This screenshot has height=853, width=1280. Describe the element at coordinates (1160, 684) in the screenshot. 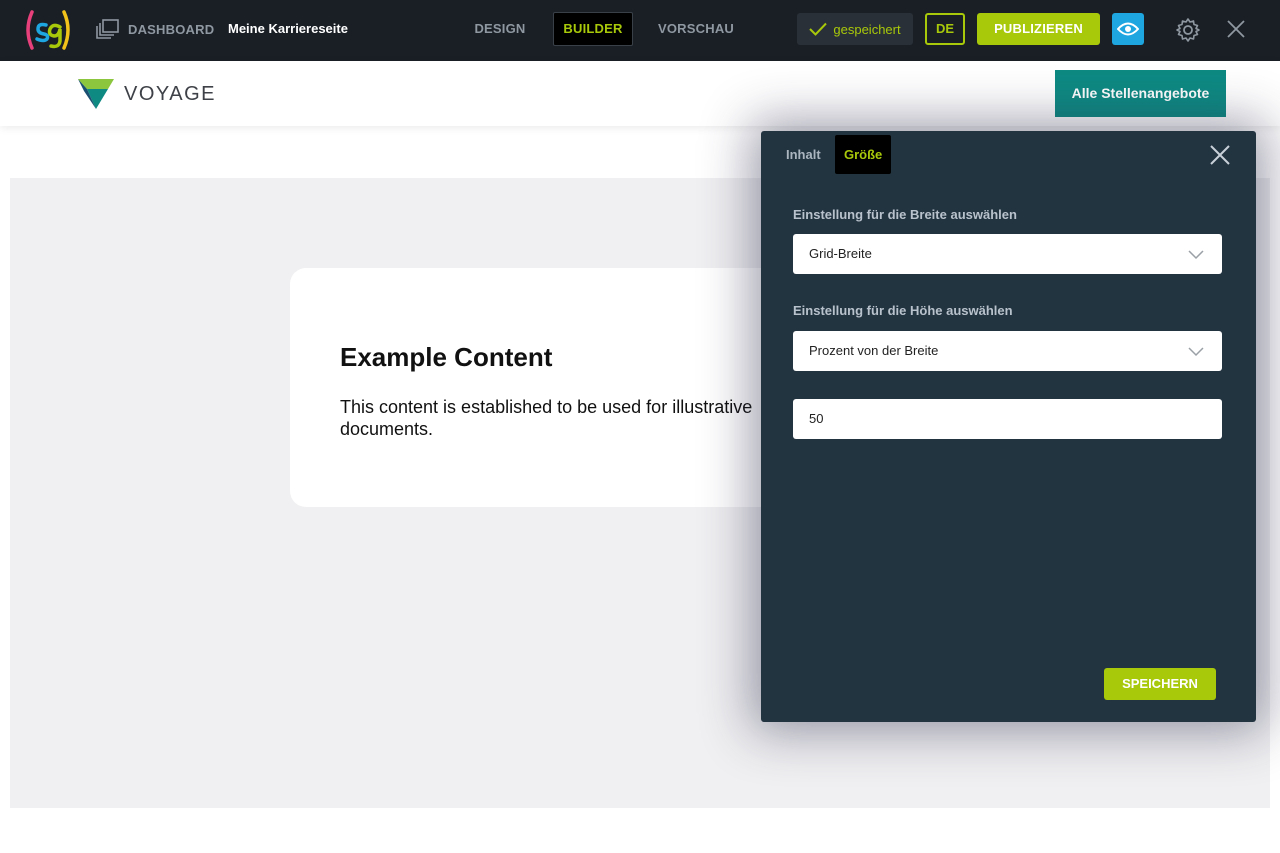

I see `save-button: SPEICHERN` at that location.